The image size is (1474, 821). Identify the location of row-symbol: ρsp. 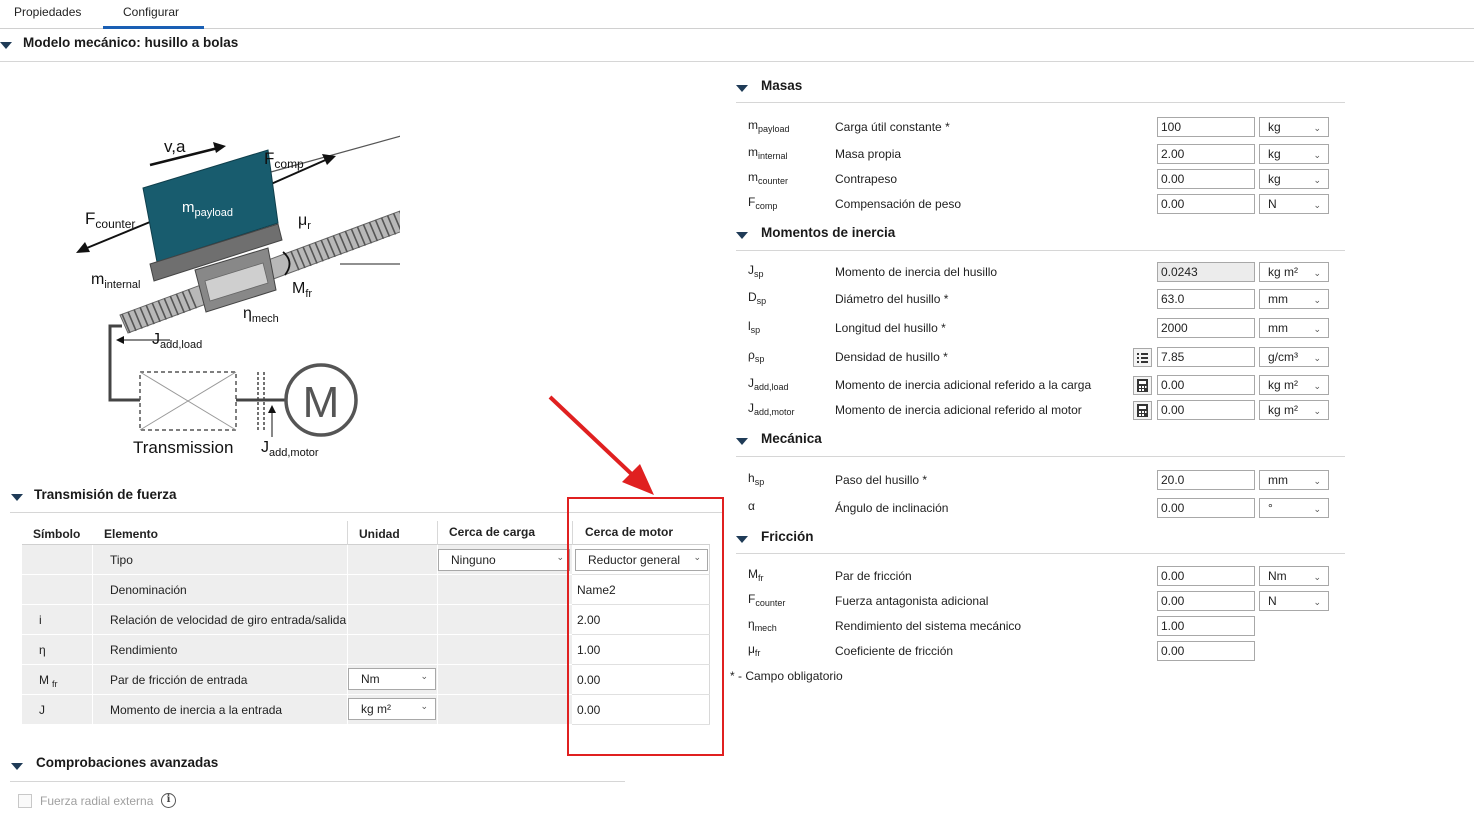
(756, 356).